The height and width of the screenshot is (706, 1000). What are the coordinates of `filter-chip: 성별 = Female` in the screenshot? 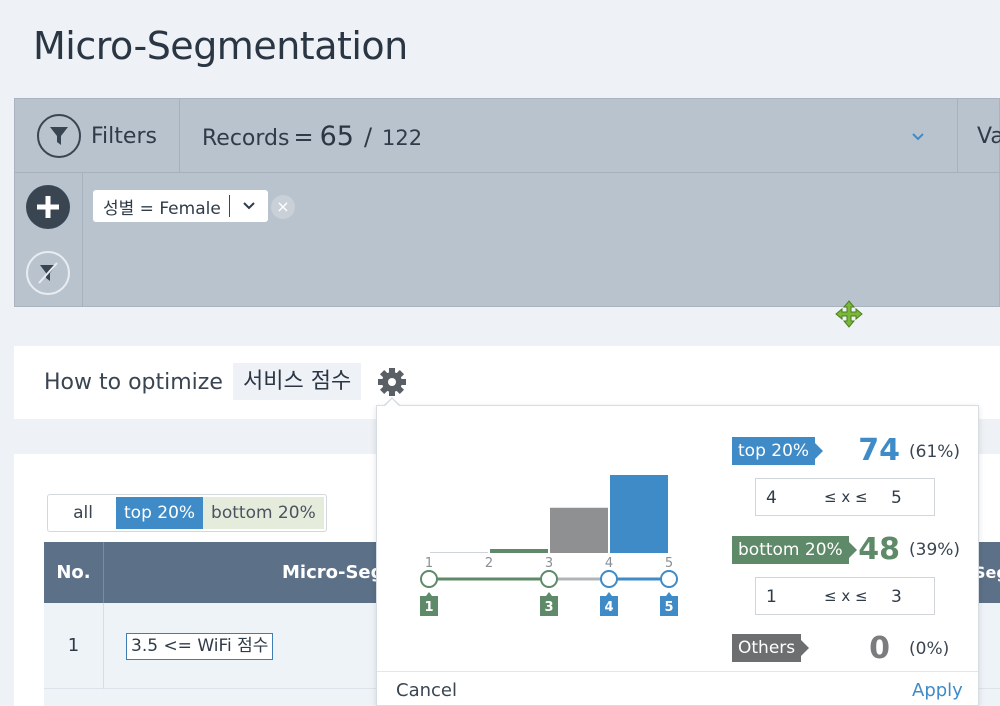 It's located at (180, 206).